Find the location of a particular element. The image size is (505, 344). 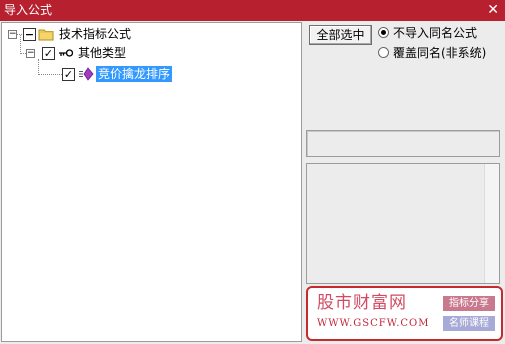

radio-no-import: 不导入同名公式 is located at coordinates (427, 33).